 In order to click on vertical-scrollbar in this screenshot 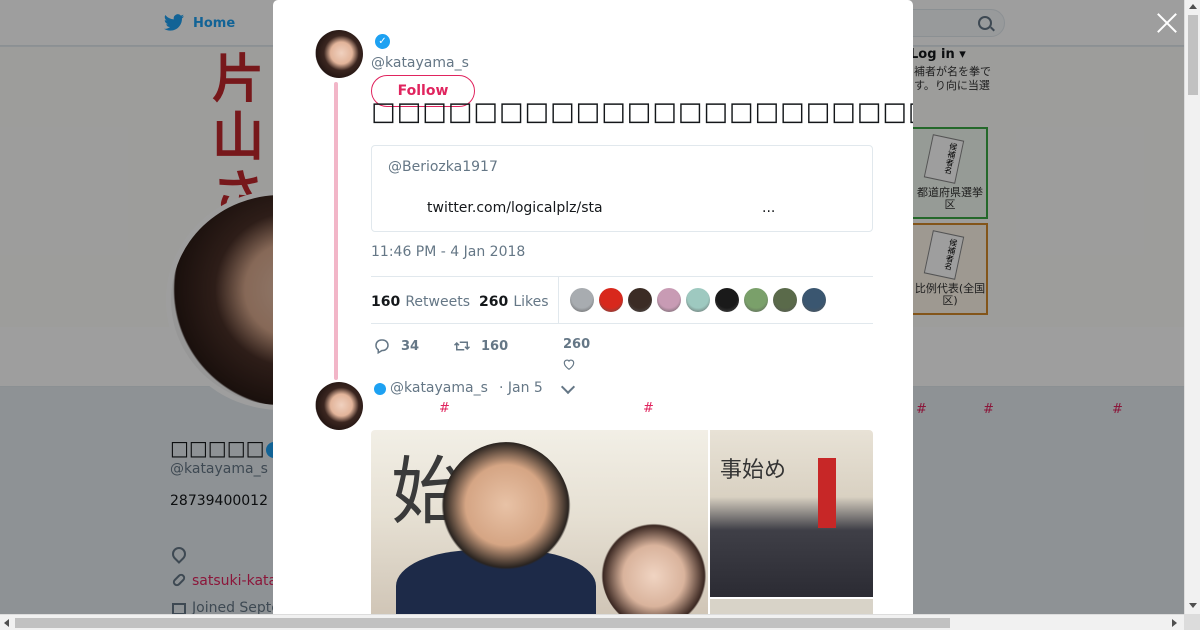, I will do `click(1192, 307)`.